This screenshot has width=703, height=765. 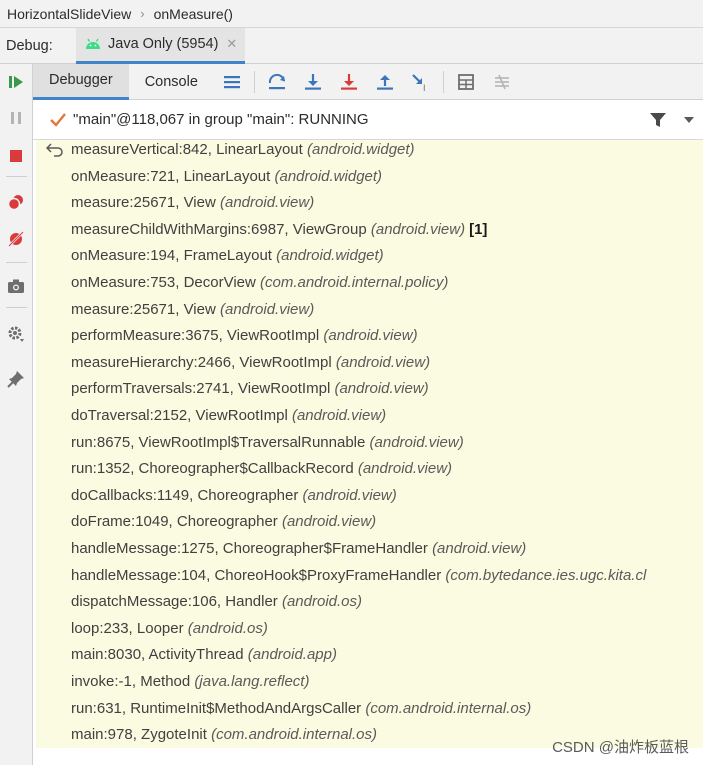 What do you see at coordinates (221, 119) in the screenshot?
I see `thread-label: "main"@118,067 in group "main": RUNNING` at bounding box center [221, 119].